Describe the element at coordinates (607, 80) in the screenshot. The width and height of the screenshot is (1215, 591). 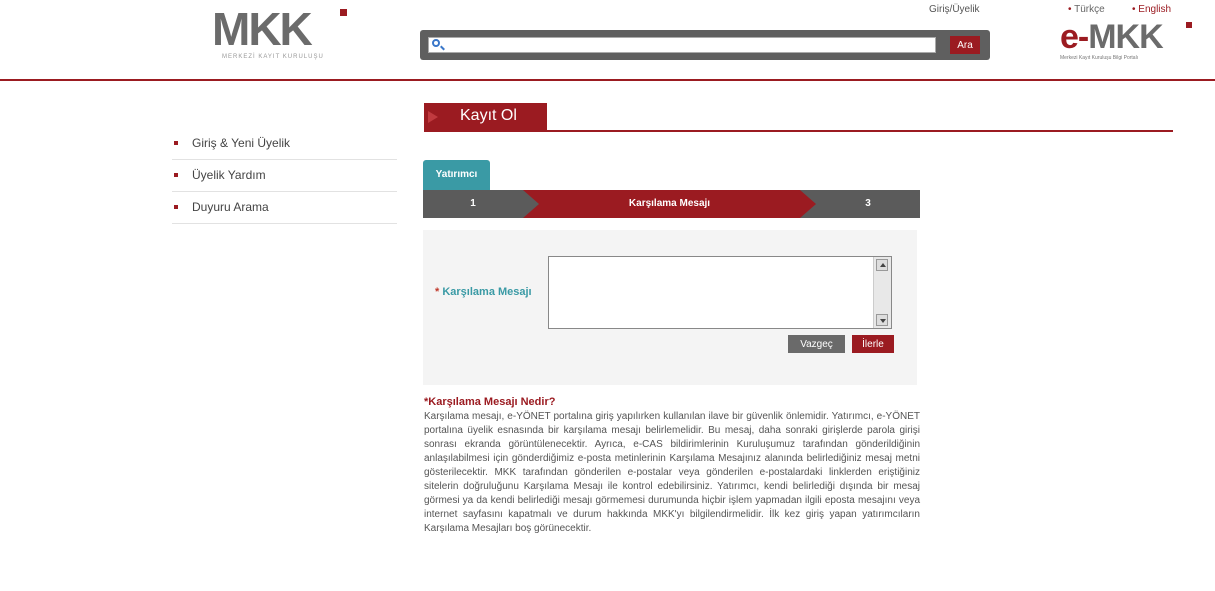
I see `header-divider` at that location.